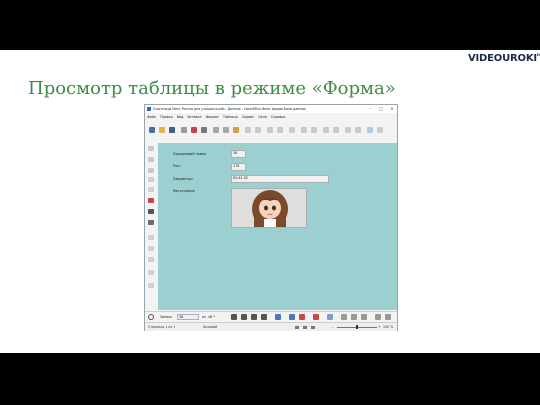  What do you see at coordinates (211, 317) in the screenshot?
I see `record-total: 46 *` at bounding box center [211, 317].